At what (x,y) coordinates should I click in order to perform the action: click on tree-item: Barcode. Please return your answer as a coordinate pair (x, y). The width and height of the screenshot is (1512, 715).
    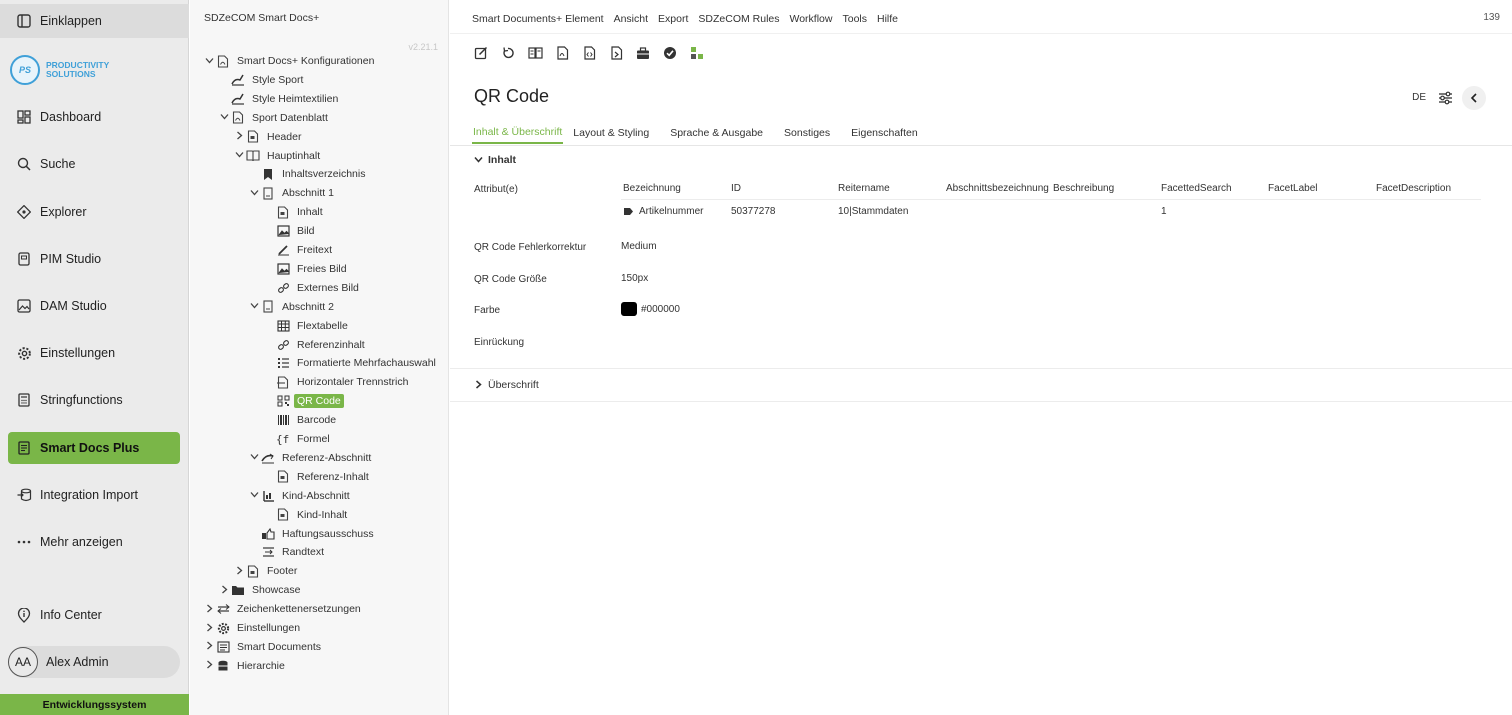
    Looking at the image, I should click on (300, 420).